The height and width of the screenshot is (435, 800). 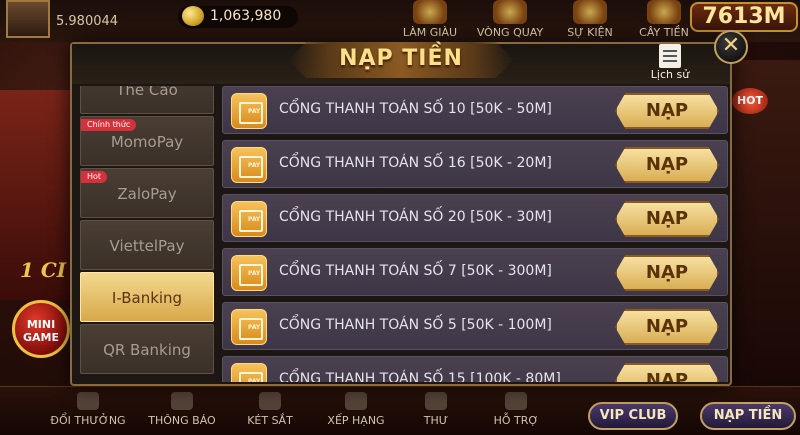 I want to click on modal-title: NẠP TIỀN, so click(x=401, y=58).